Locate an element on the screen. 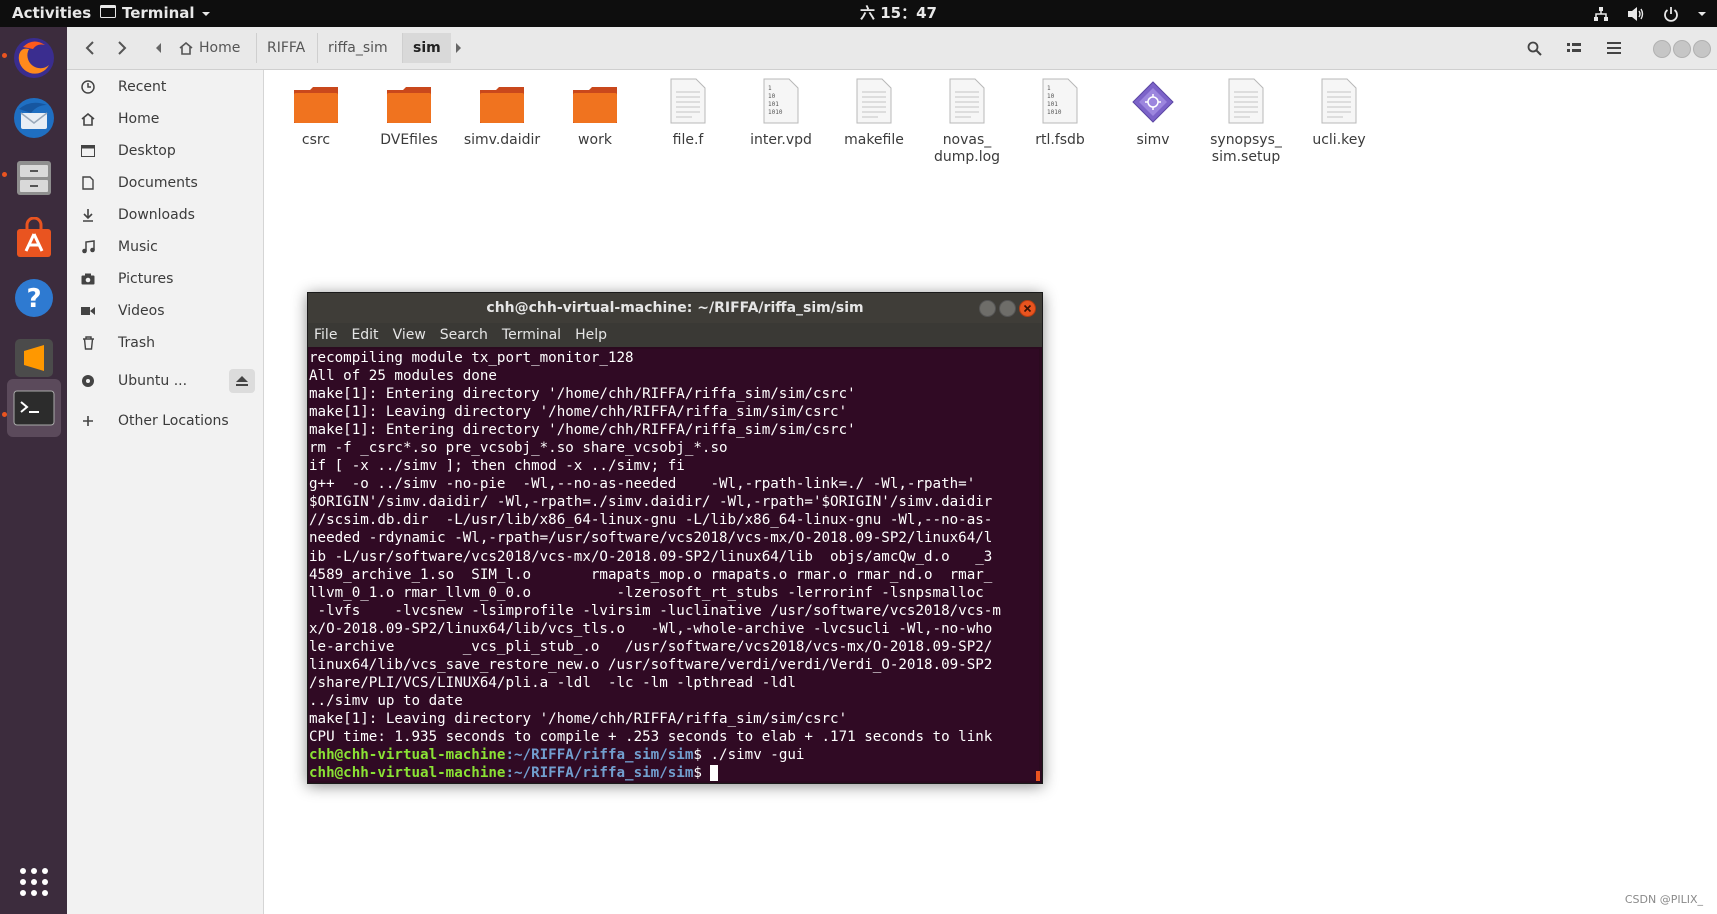 Image resolution: width=1717 pixels, height=914 pixels. clock: 六 15：47 is located at coordinates (898, 13).